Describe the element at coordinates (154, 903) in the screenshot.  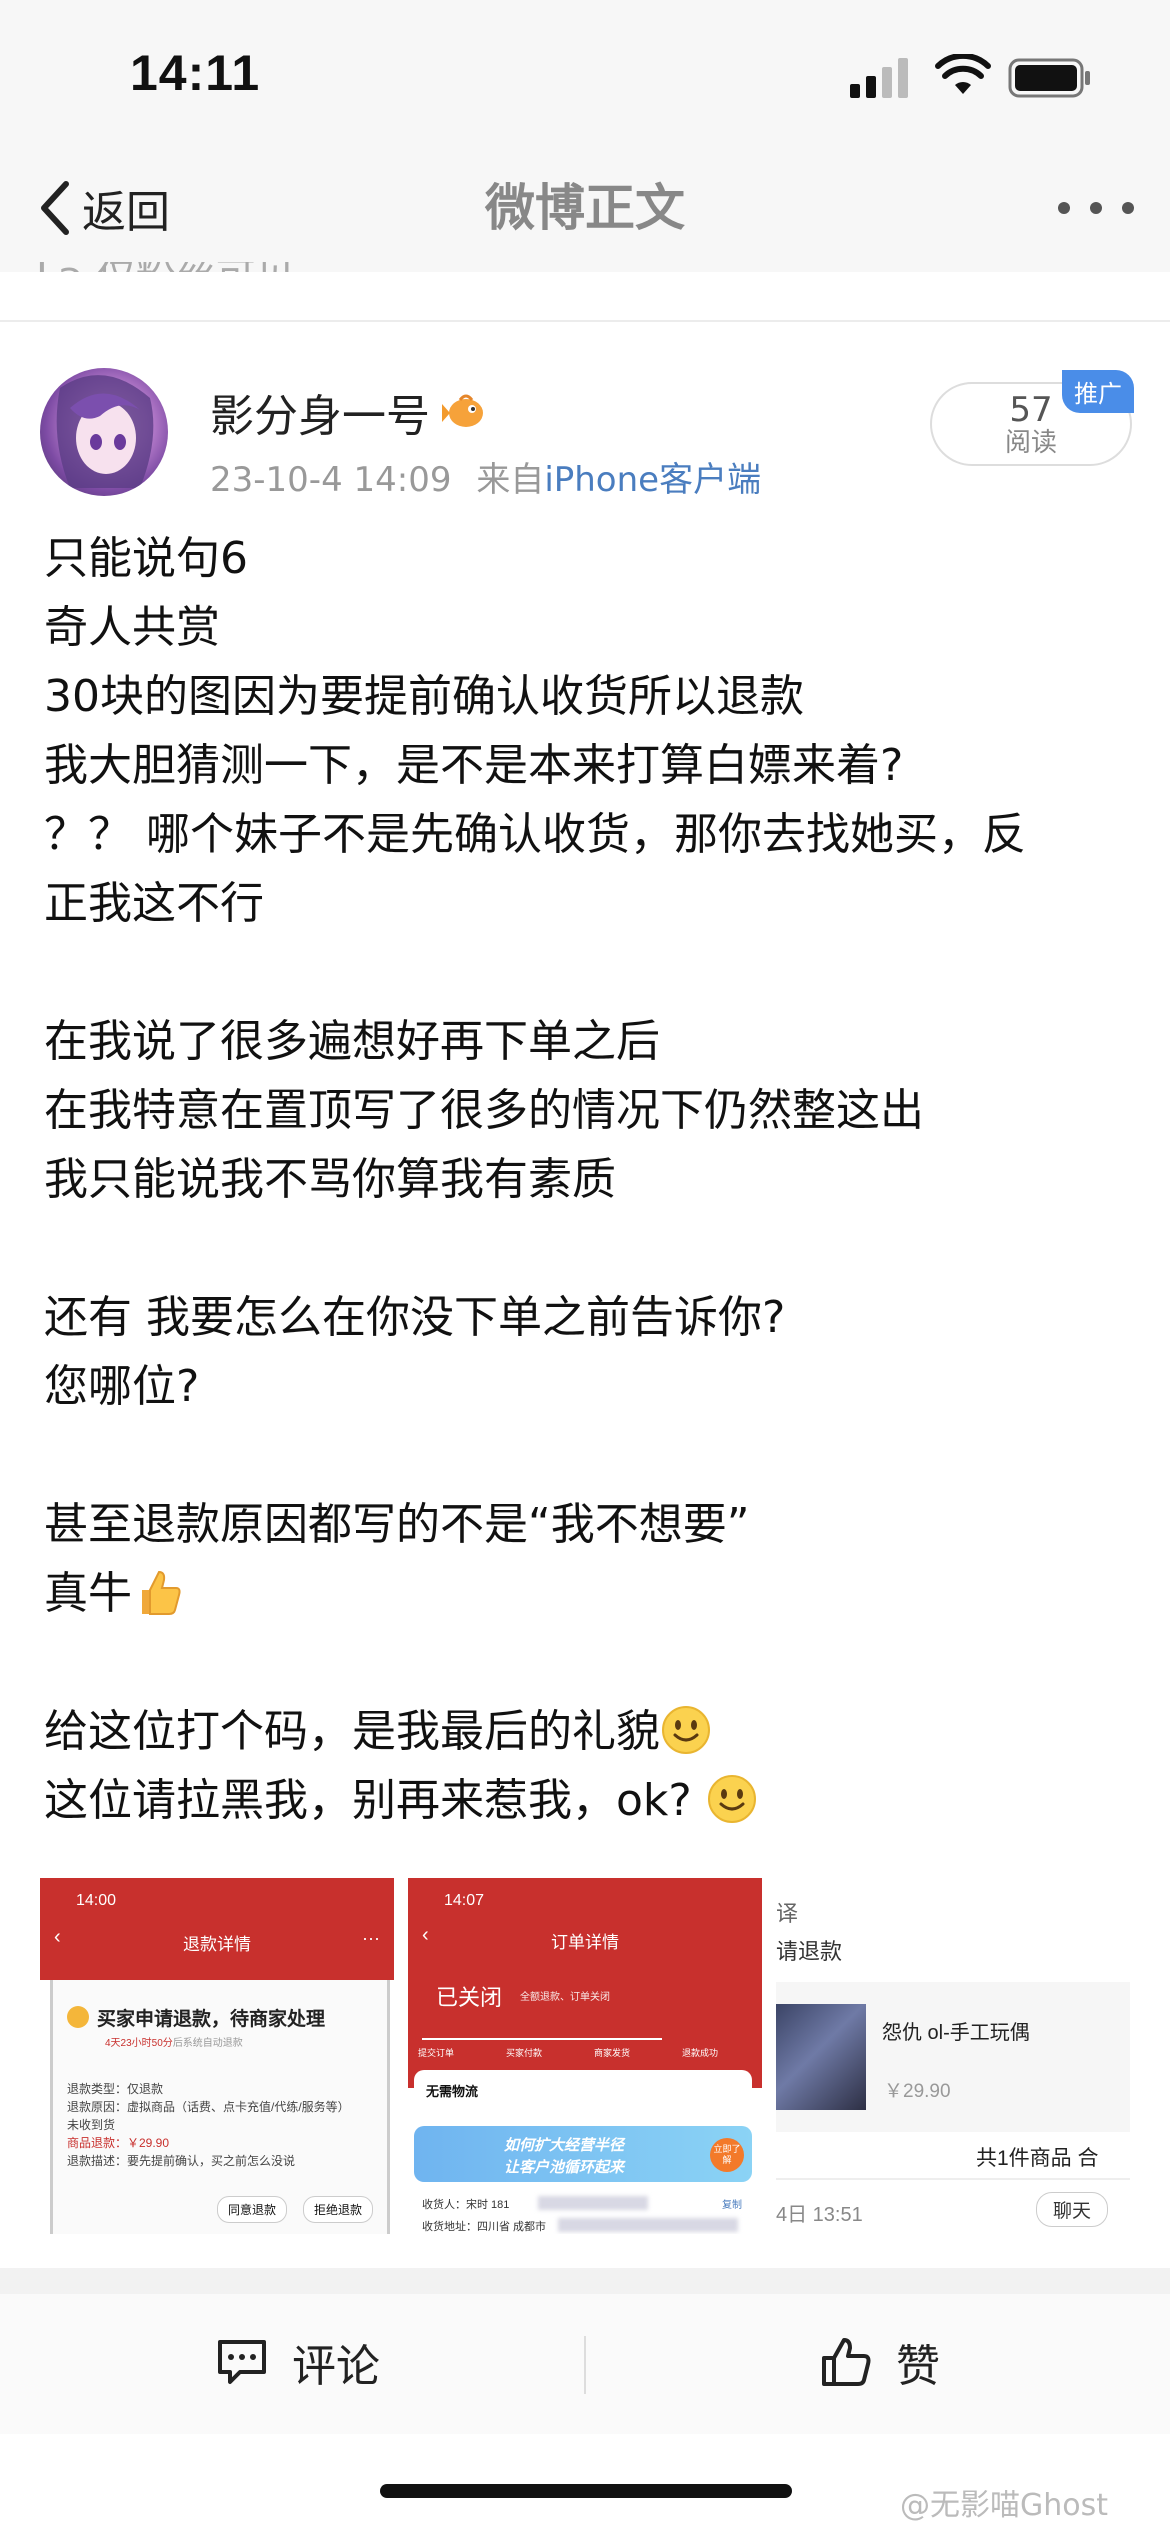
I see `post-line: 正我这不行` at that location.